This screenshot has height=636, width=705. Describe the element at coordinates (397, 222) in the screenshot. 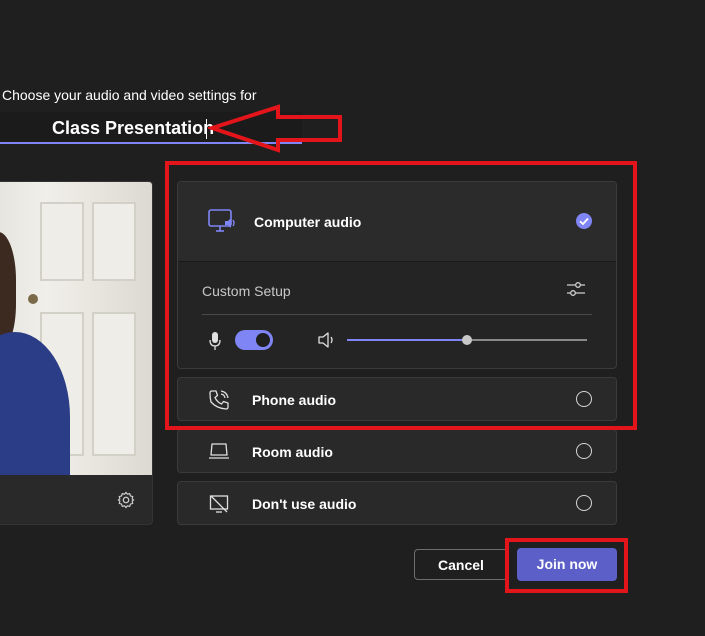

I see `computer-audio-header: Computer audio` at that location.